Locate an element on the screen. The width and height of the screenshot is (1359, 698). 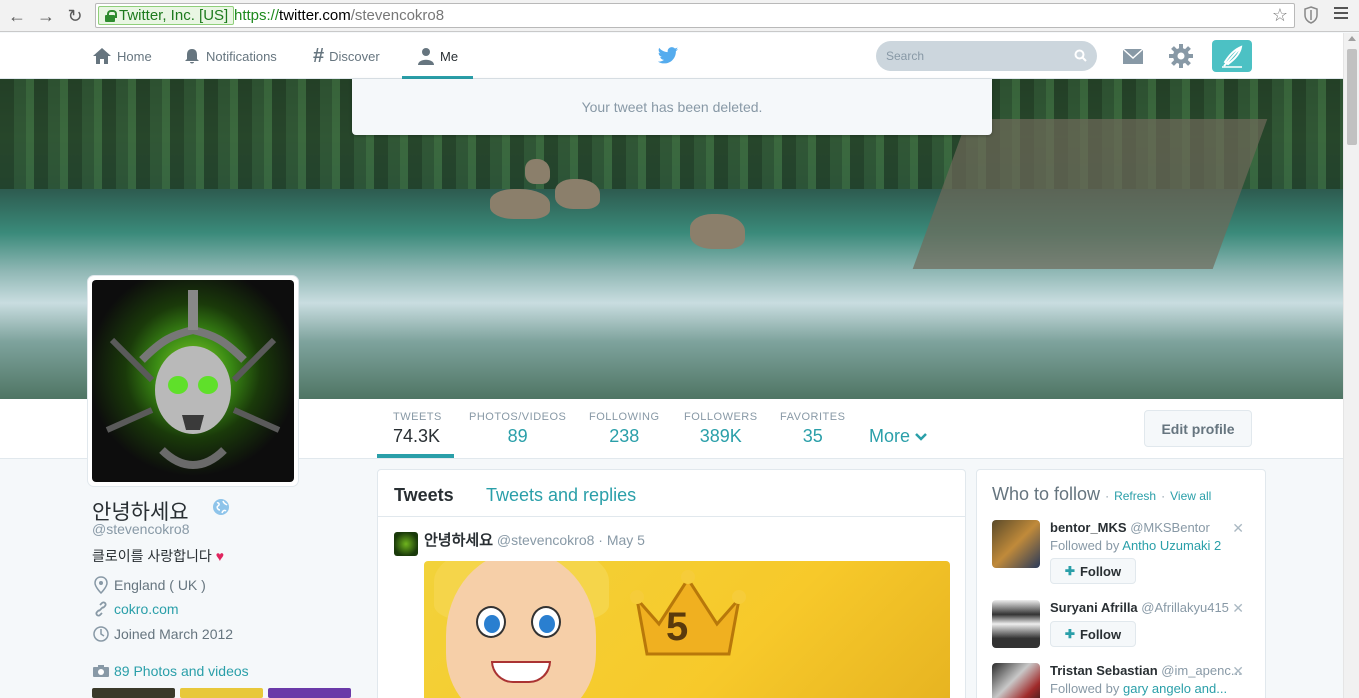
scroll-up-icon is located at coordinates (1352, 38).